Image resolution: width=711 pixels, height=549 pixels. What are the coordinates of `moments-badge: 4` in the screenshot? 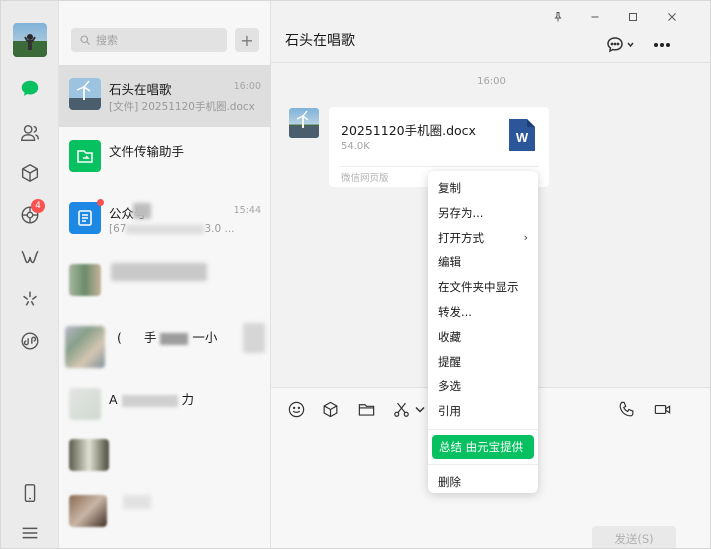 It's located at (38, 206).